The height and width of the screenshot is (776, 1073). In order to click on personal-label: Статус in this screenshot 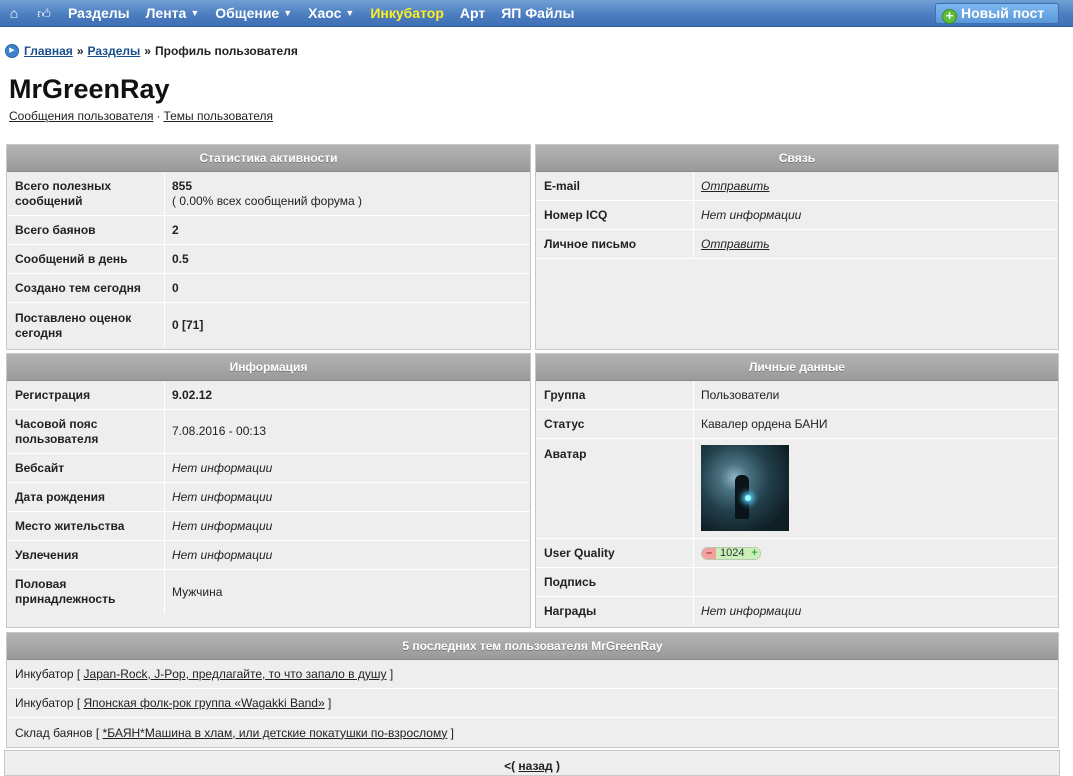, I will do `click(615, 424)`.